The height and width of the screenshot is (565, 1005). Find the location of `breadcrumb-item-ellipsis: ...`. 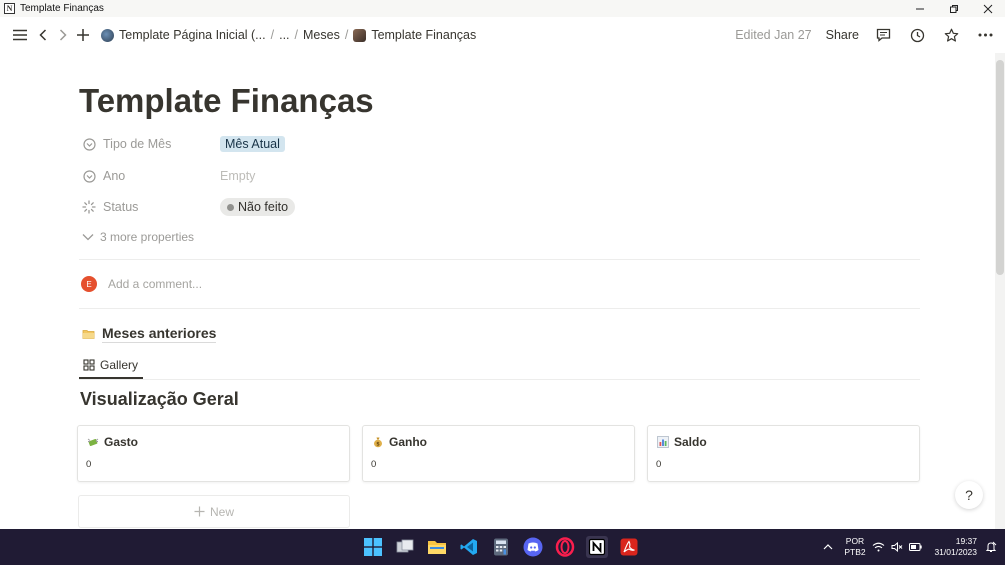

breadcrumb-item-ellipsis: ... is located at coordinates (284, 35).